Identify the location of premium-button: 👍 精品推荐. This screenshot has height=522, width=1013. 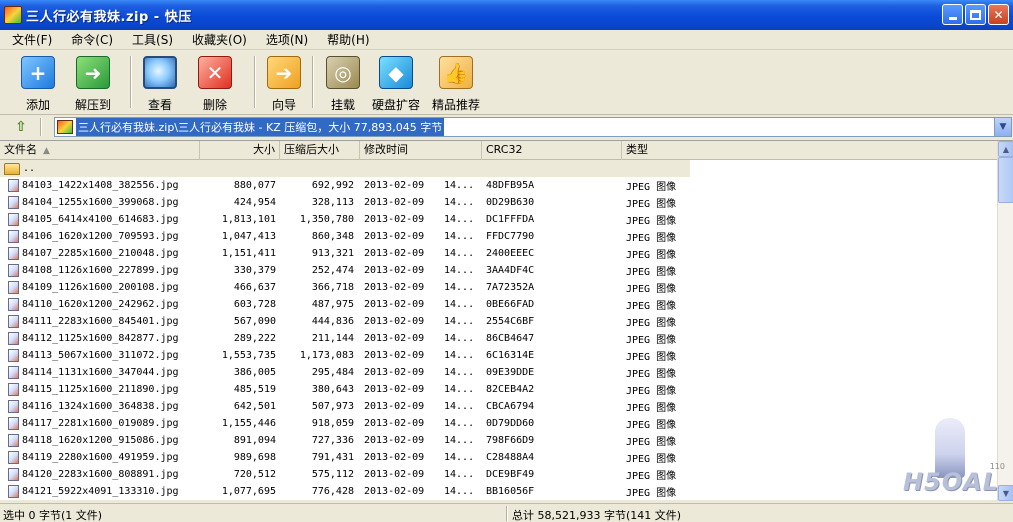
(456, 82).